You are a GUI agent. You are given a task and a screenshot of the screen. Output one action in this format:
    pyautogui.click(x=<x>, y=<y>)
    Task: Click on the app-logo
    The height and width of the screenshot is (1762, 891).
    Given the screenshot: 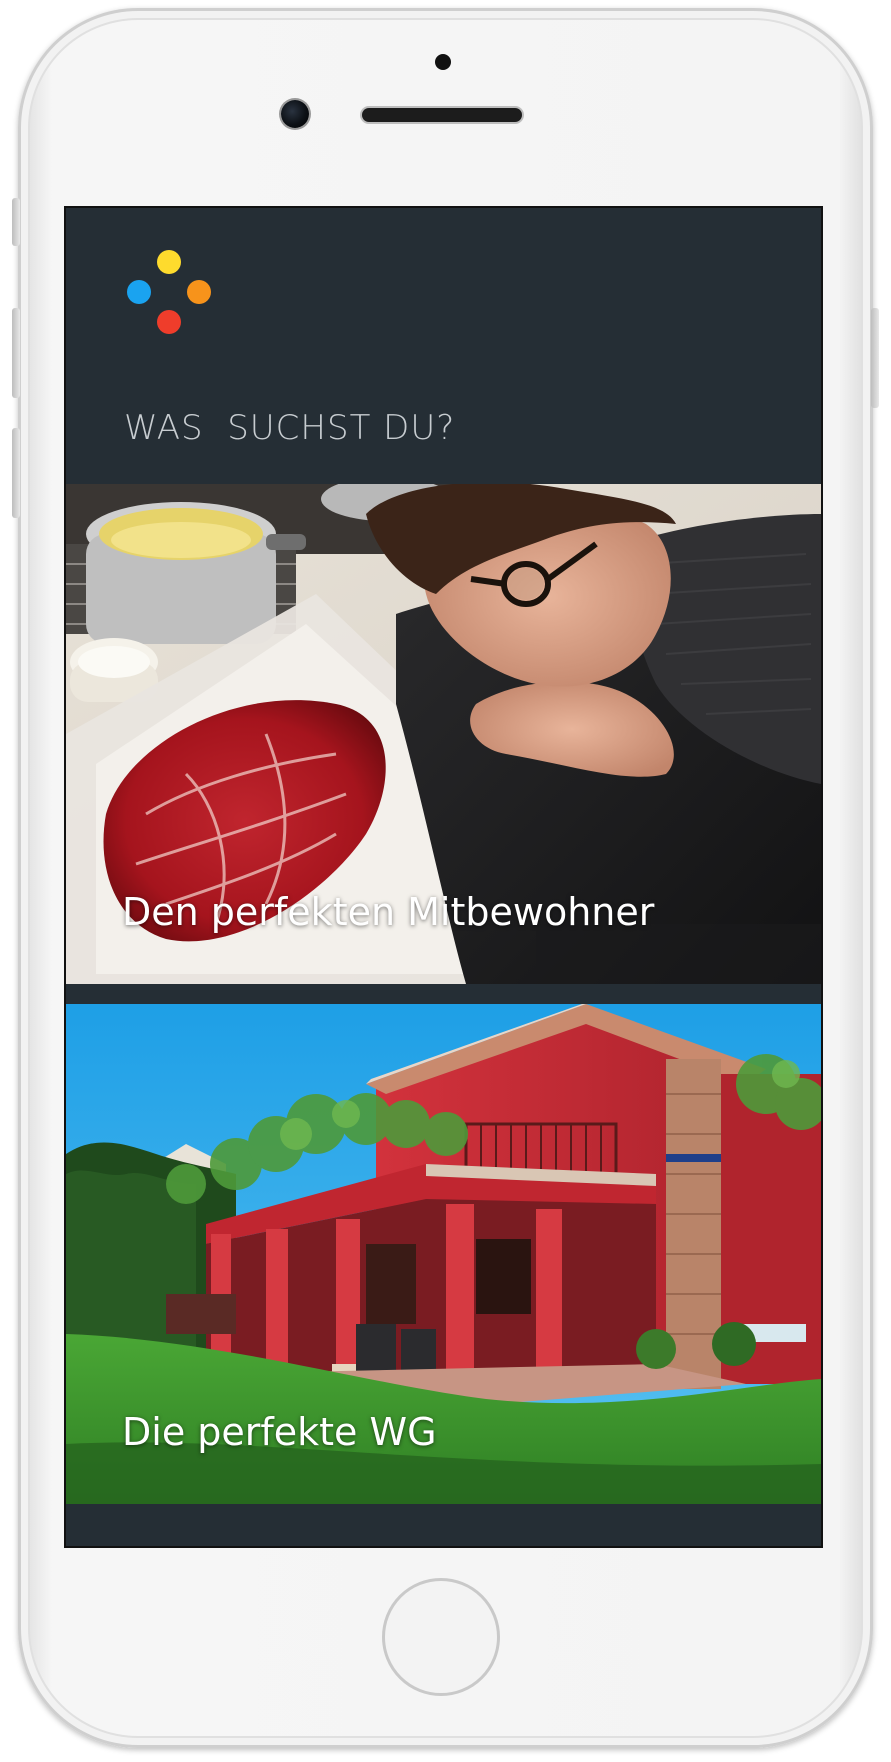 What is the action you would take?
    pyautogui.click(x=169, y=293)
    